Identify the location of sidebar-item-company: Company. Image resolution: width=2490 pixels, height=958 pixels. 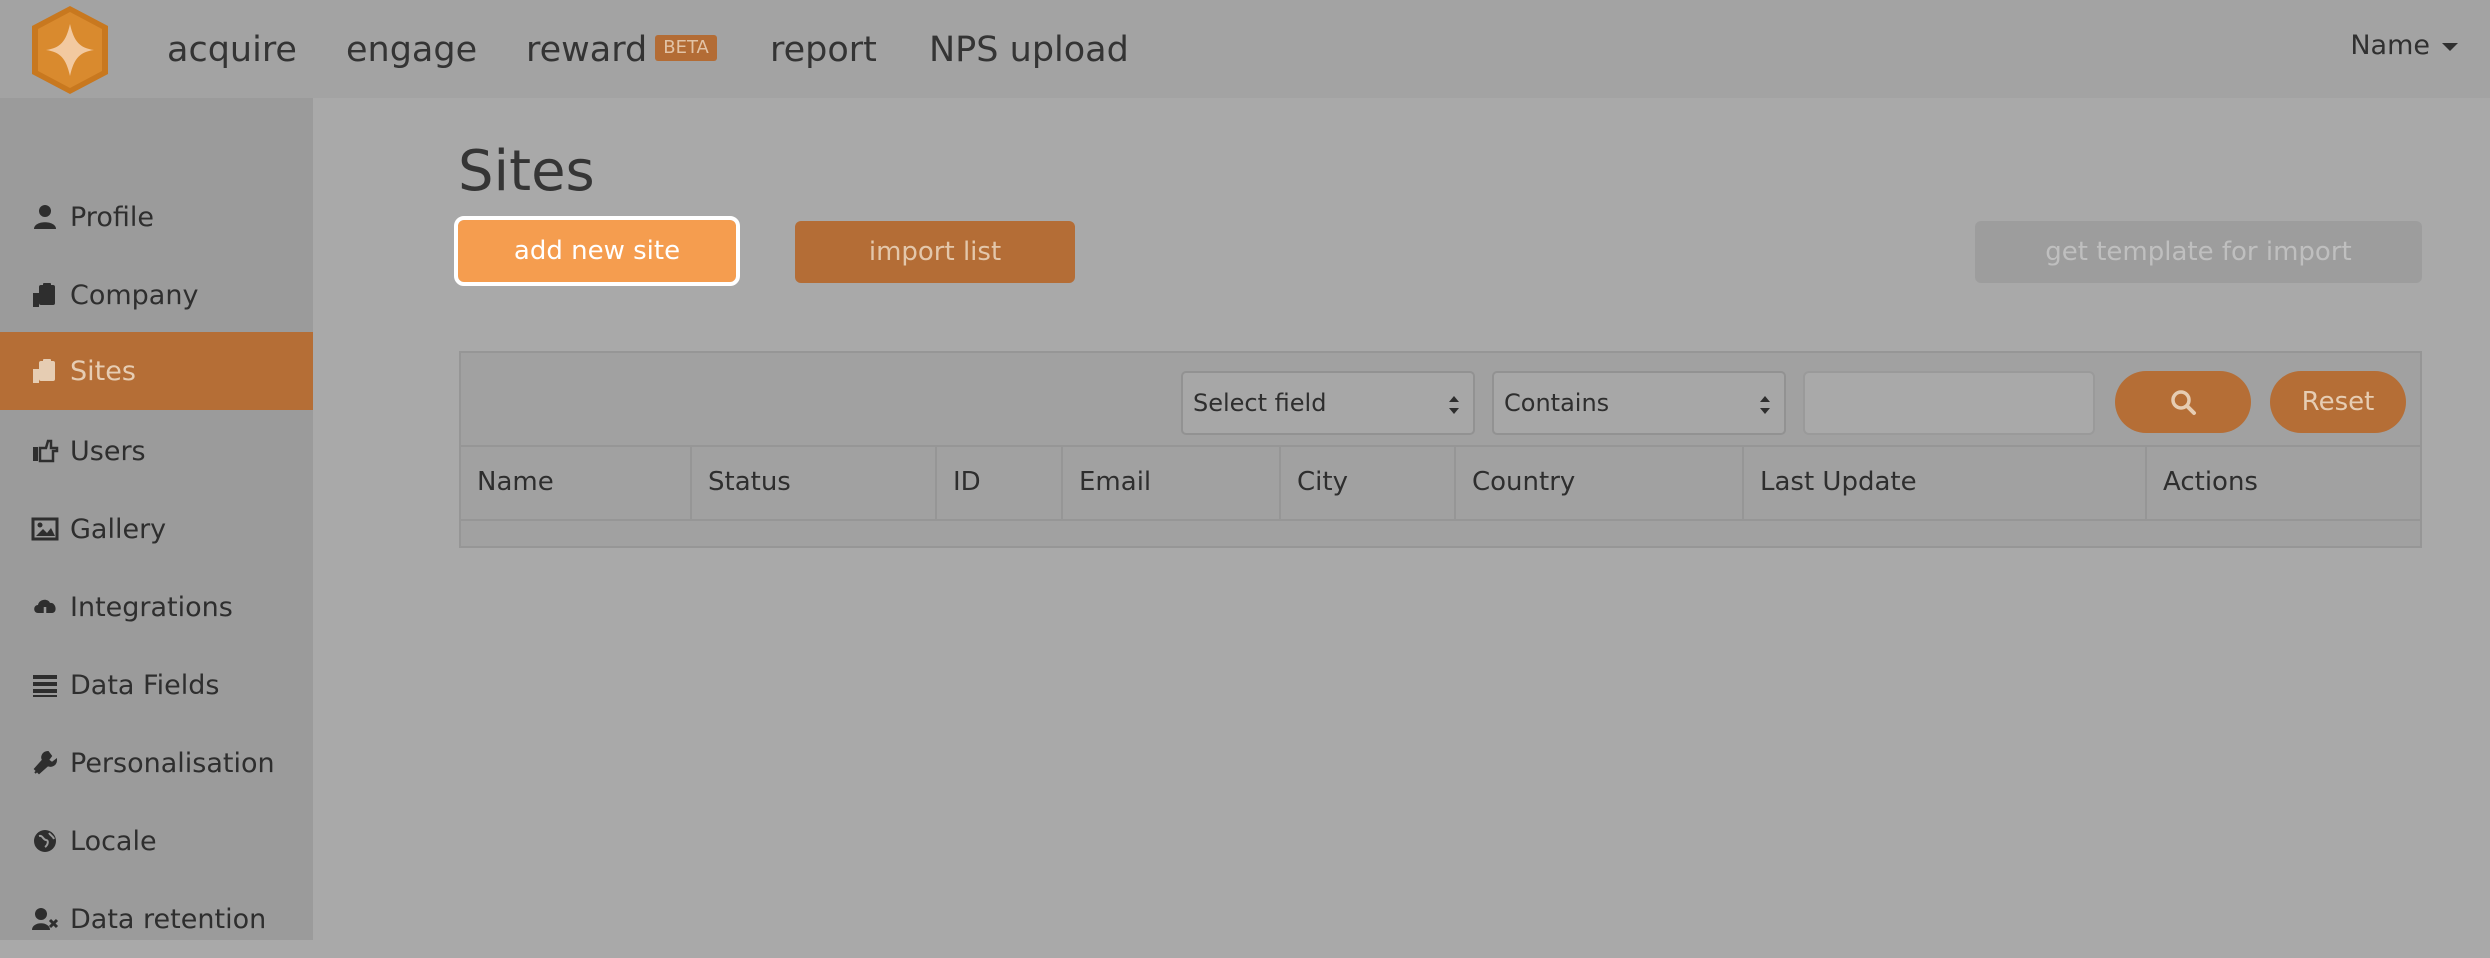
(156, 295).